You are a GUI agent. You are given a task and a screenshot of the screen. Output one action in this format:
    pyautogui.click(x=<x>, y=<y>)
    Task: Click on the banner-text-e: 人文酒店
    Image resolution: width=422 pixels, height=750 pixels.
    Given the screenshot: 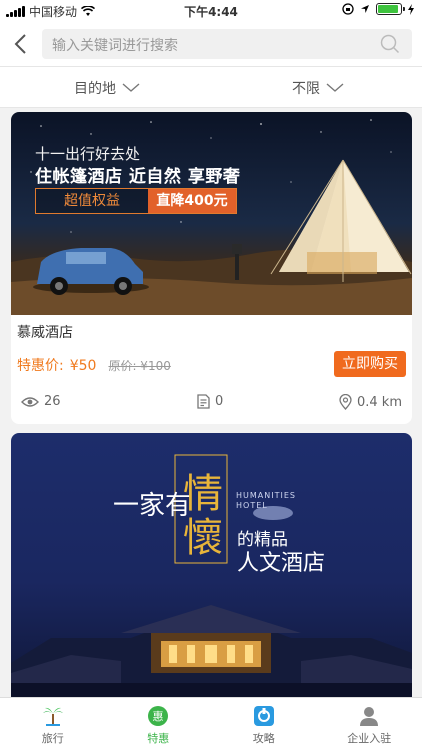 What is the action you would take?
    pyautogui.click(x=281, y=563)
    